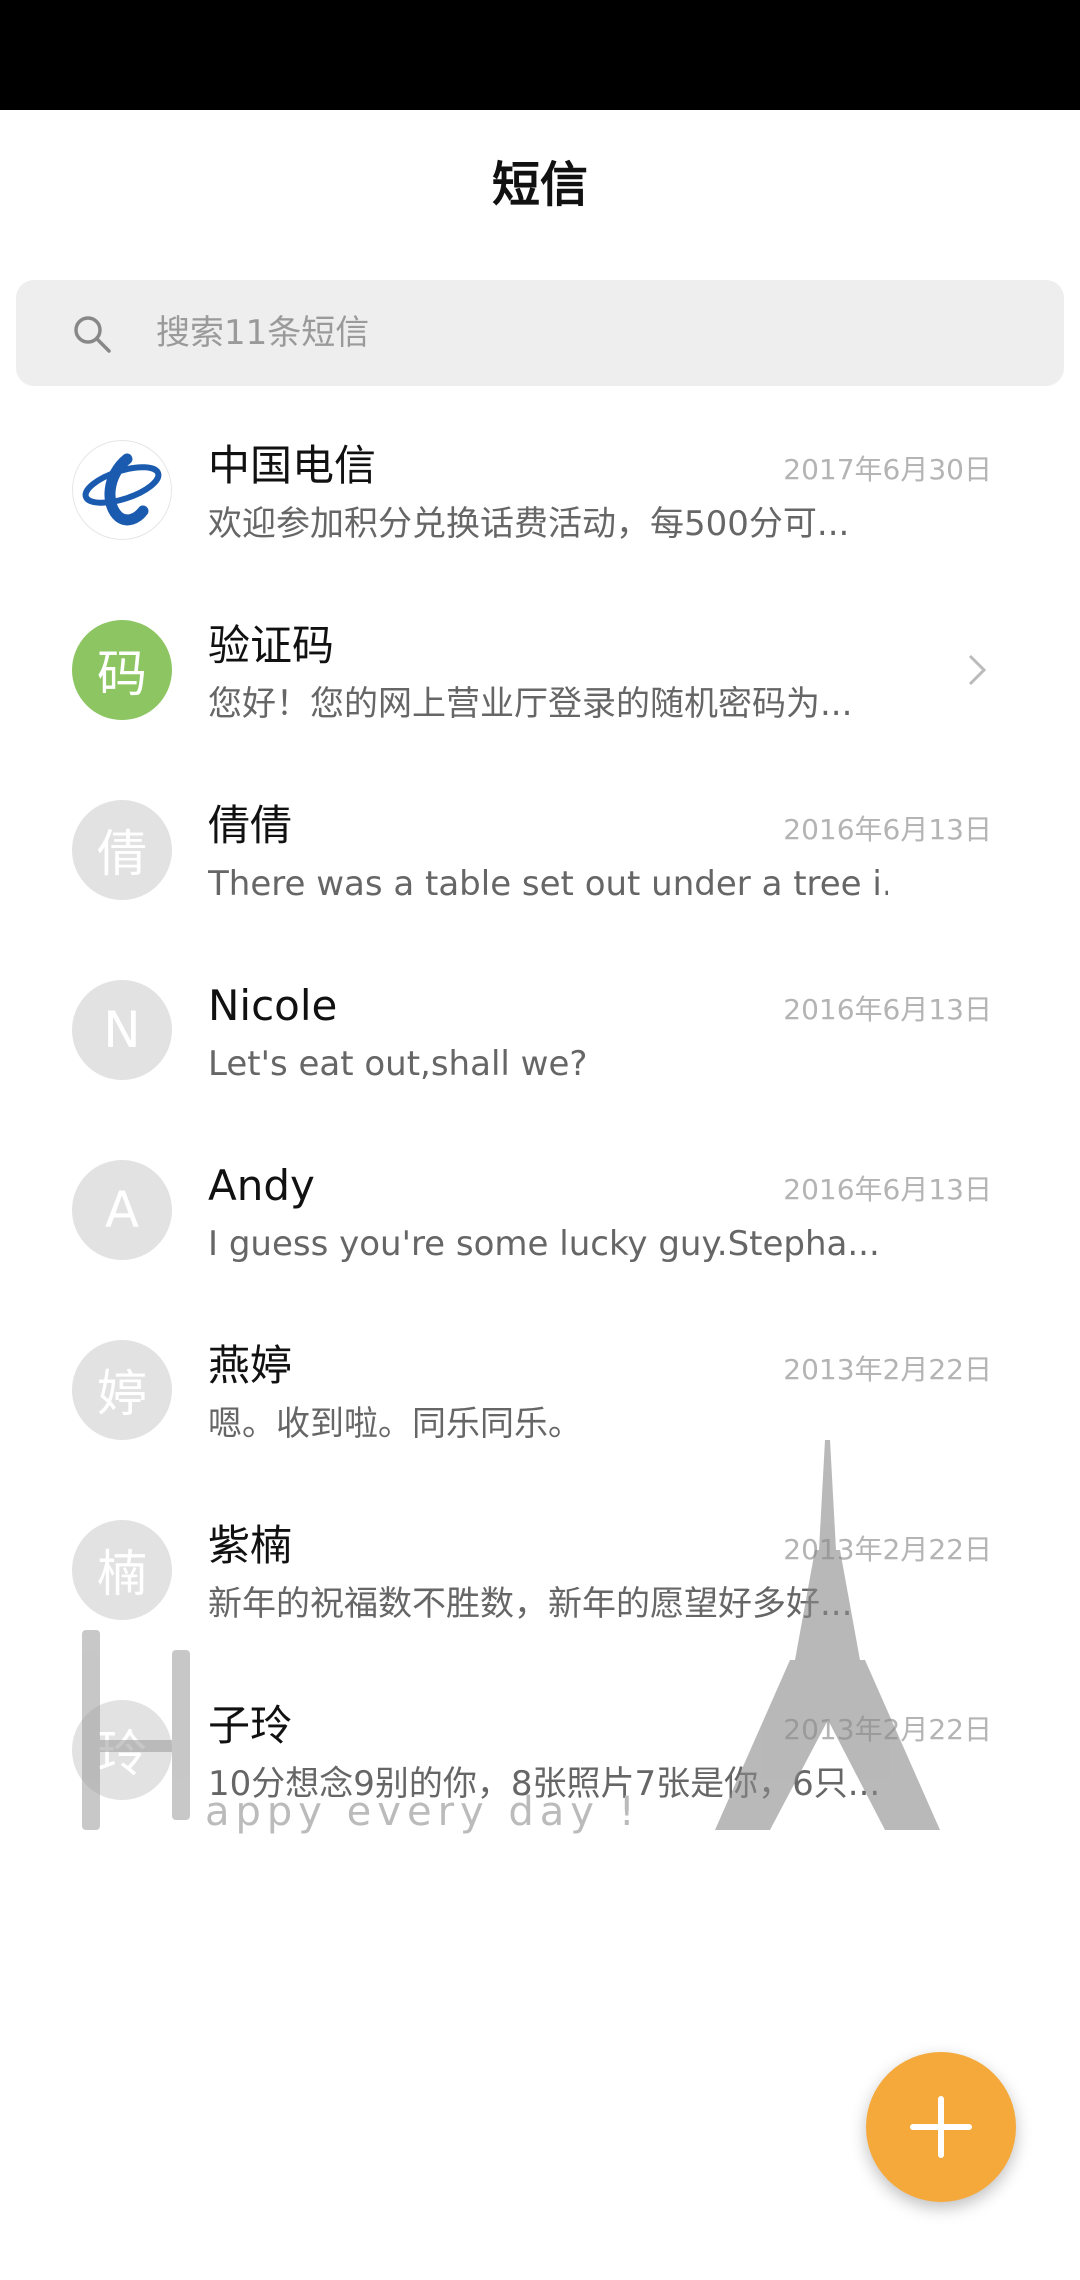 The image size is (1080, 2280). I want to click on avatar: 玲, so click(122, 1750).